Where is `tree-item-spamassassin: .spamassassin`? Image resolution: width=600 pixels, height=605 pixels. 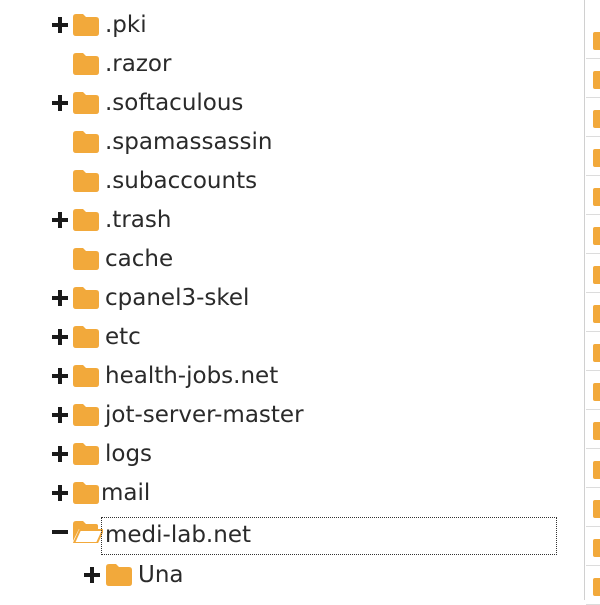 tree-item-spamassassin: .spamassassin is located at coordinates (292, 142).